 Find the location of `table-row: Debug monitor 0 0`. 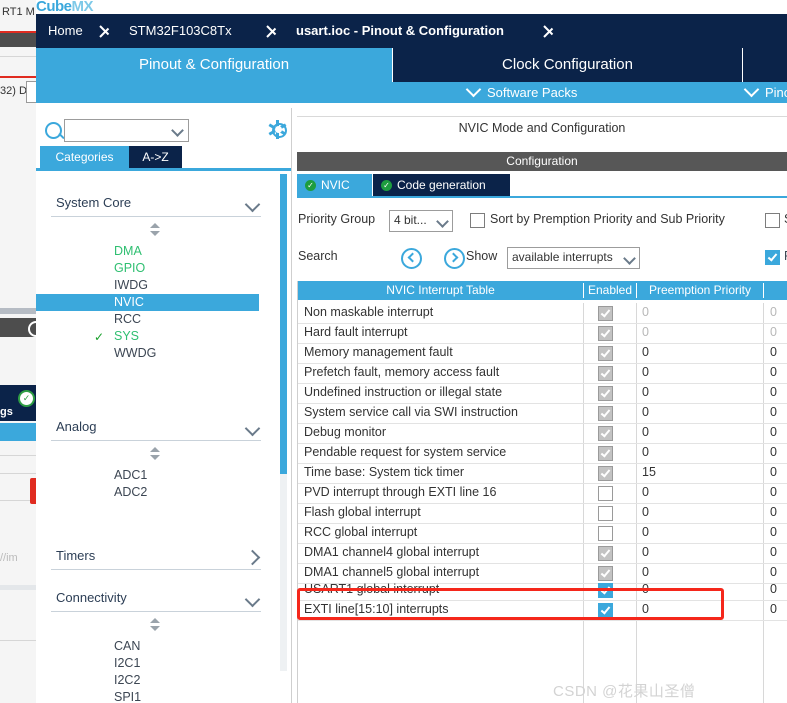

table-row: Debug monitor 0 0 is located at coordinates (542, 433).